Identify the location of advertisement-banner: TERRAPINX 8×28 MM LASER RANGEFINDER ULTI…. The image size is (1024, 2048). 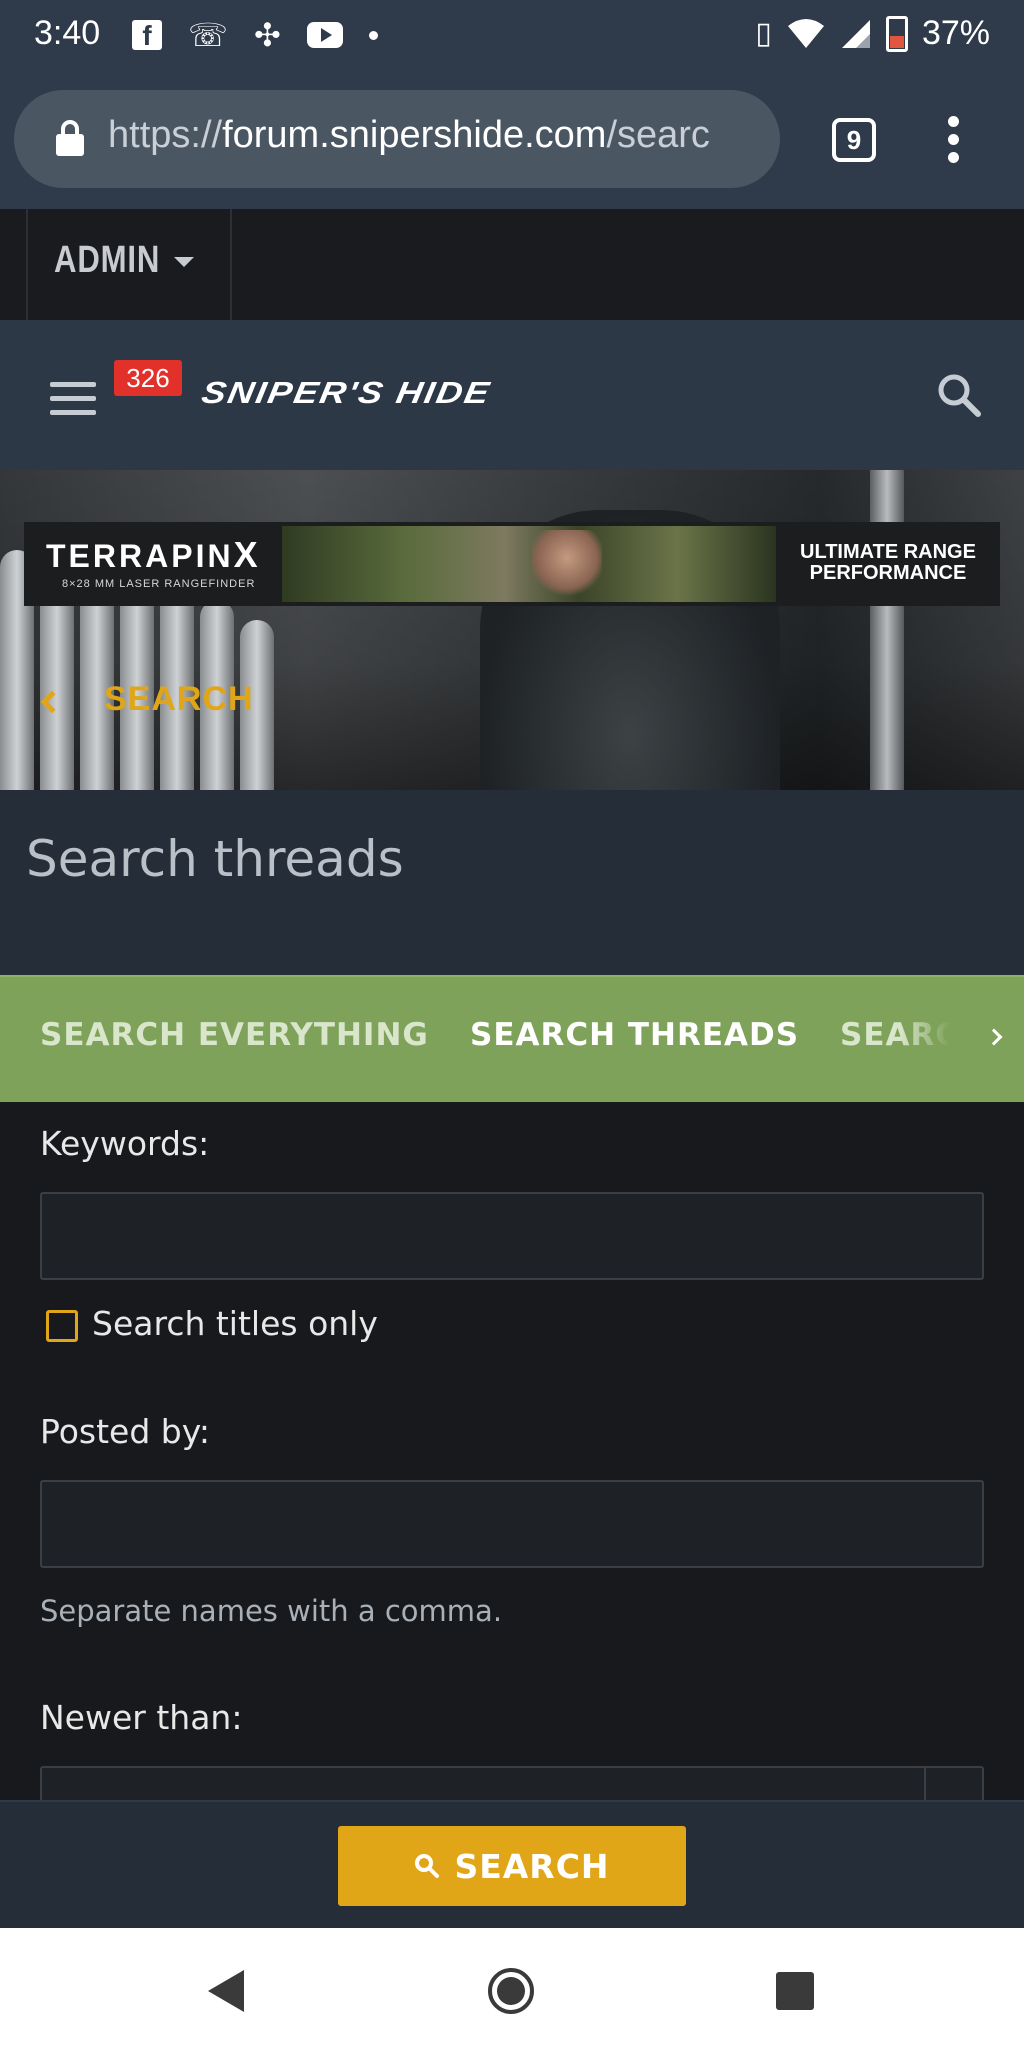
(512, 564).